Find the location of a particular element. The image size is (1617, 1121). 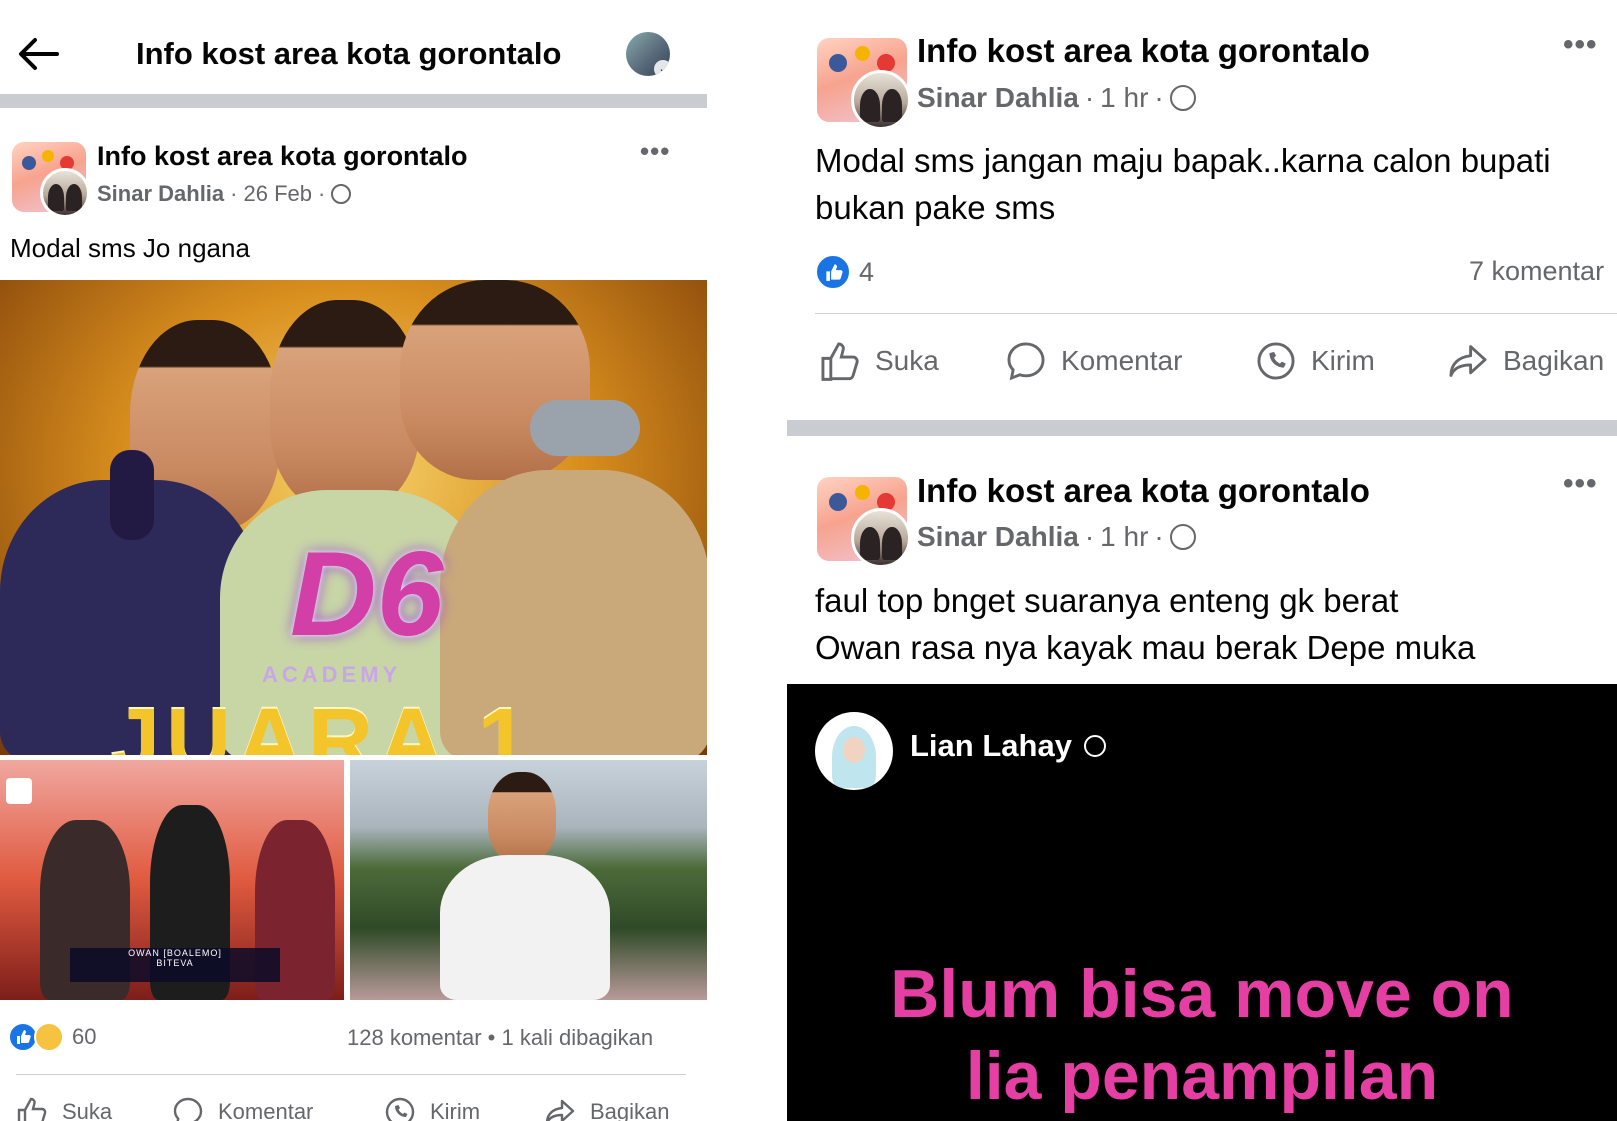

reaction-count: 60 is located at coordinates (84, 1036).